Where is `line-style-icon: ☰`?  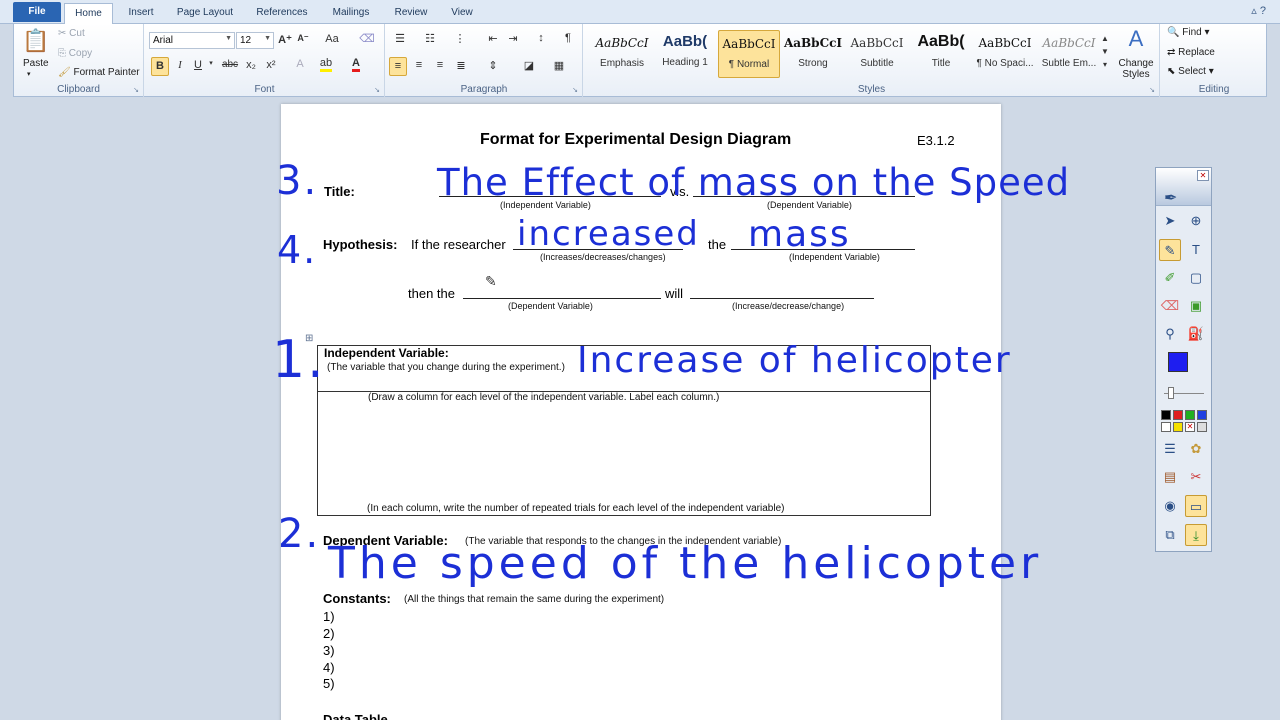 line-style-icon: ☰ is located at coordinates (1170, 449).